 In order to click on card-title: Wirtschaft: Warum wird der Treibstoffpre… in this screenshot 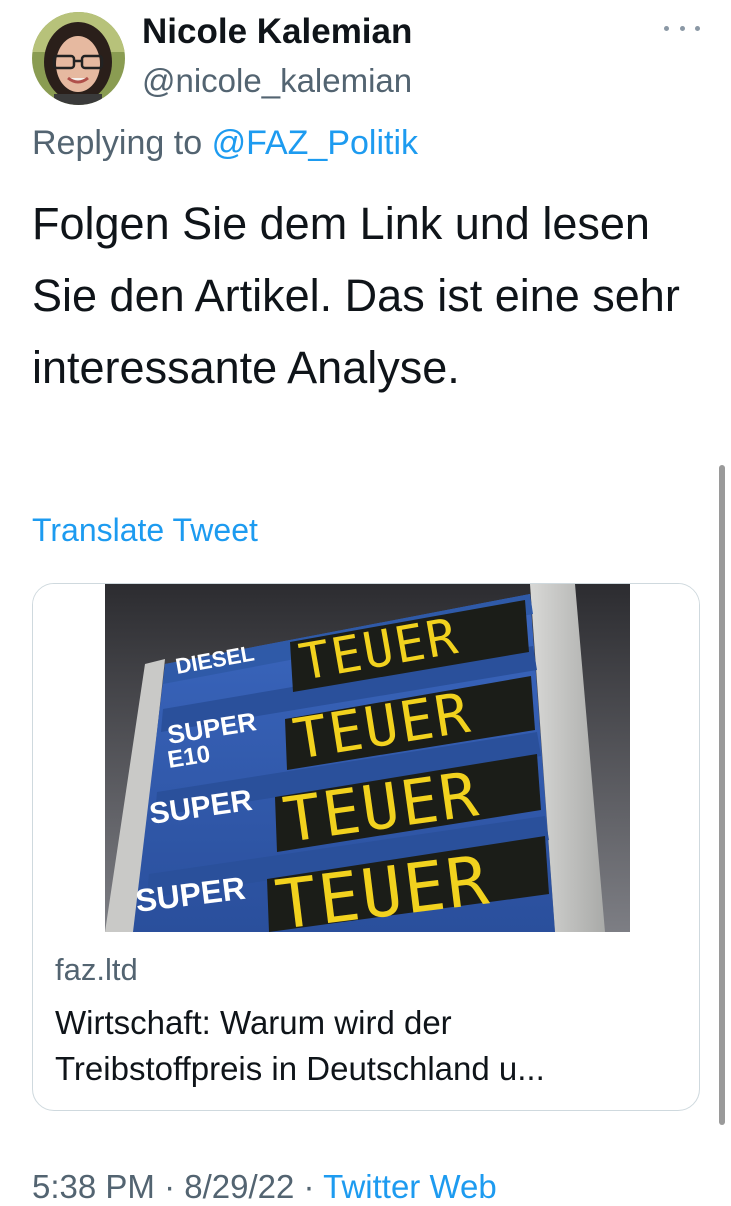, I will do `click(367, 1046)`.